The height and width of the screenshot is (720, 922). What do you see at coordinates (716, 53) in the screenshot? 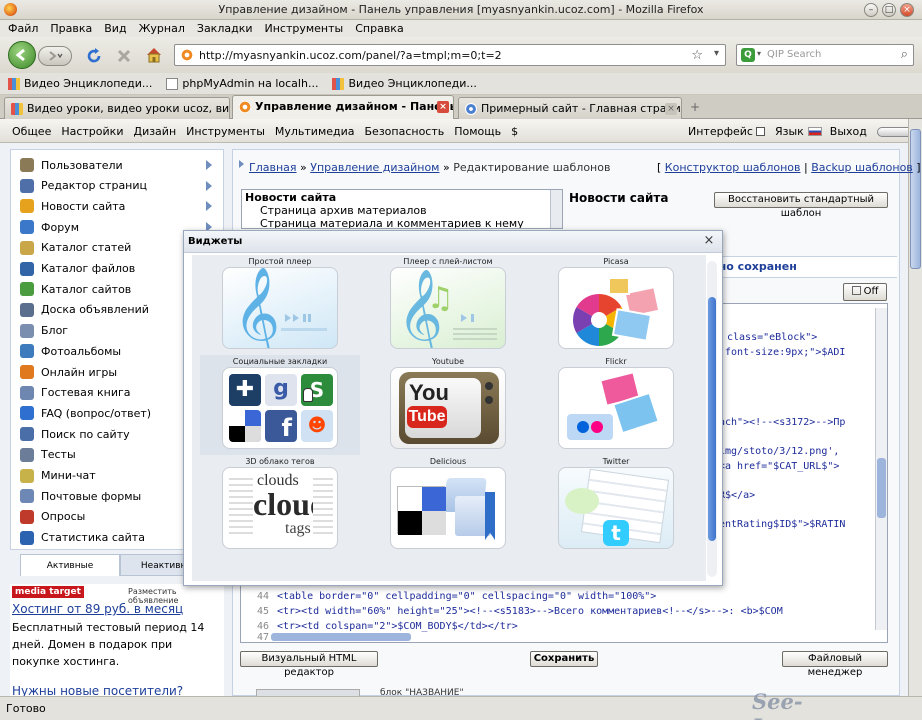
I see `url-dropdown-icon: ▾` at bounding box center [716, 53].